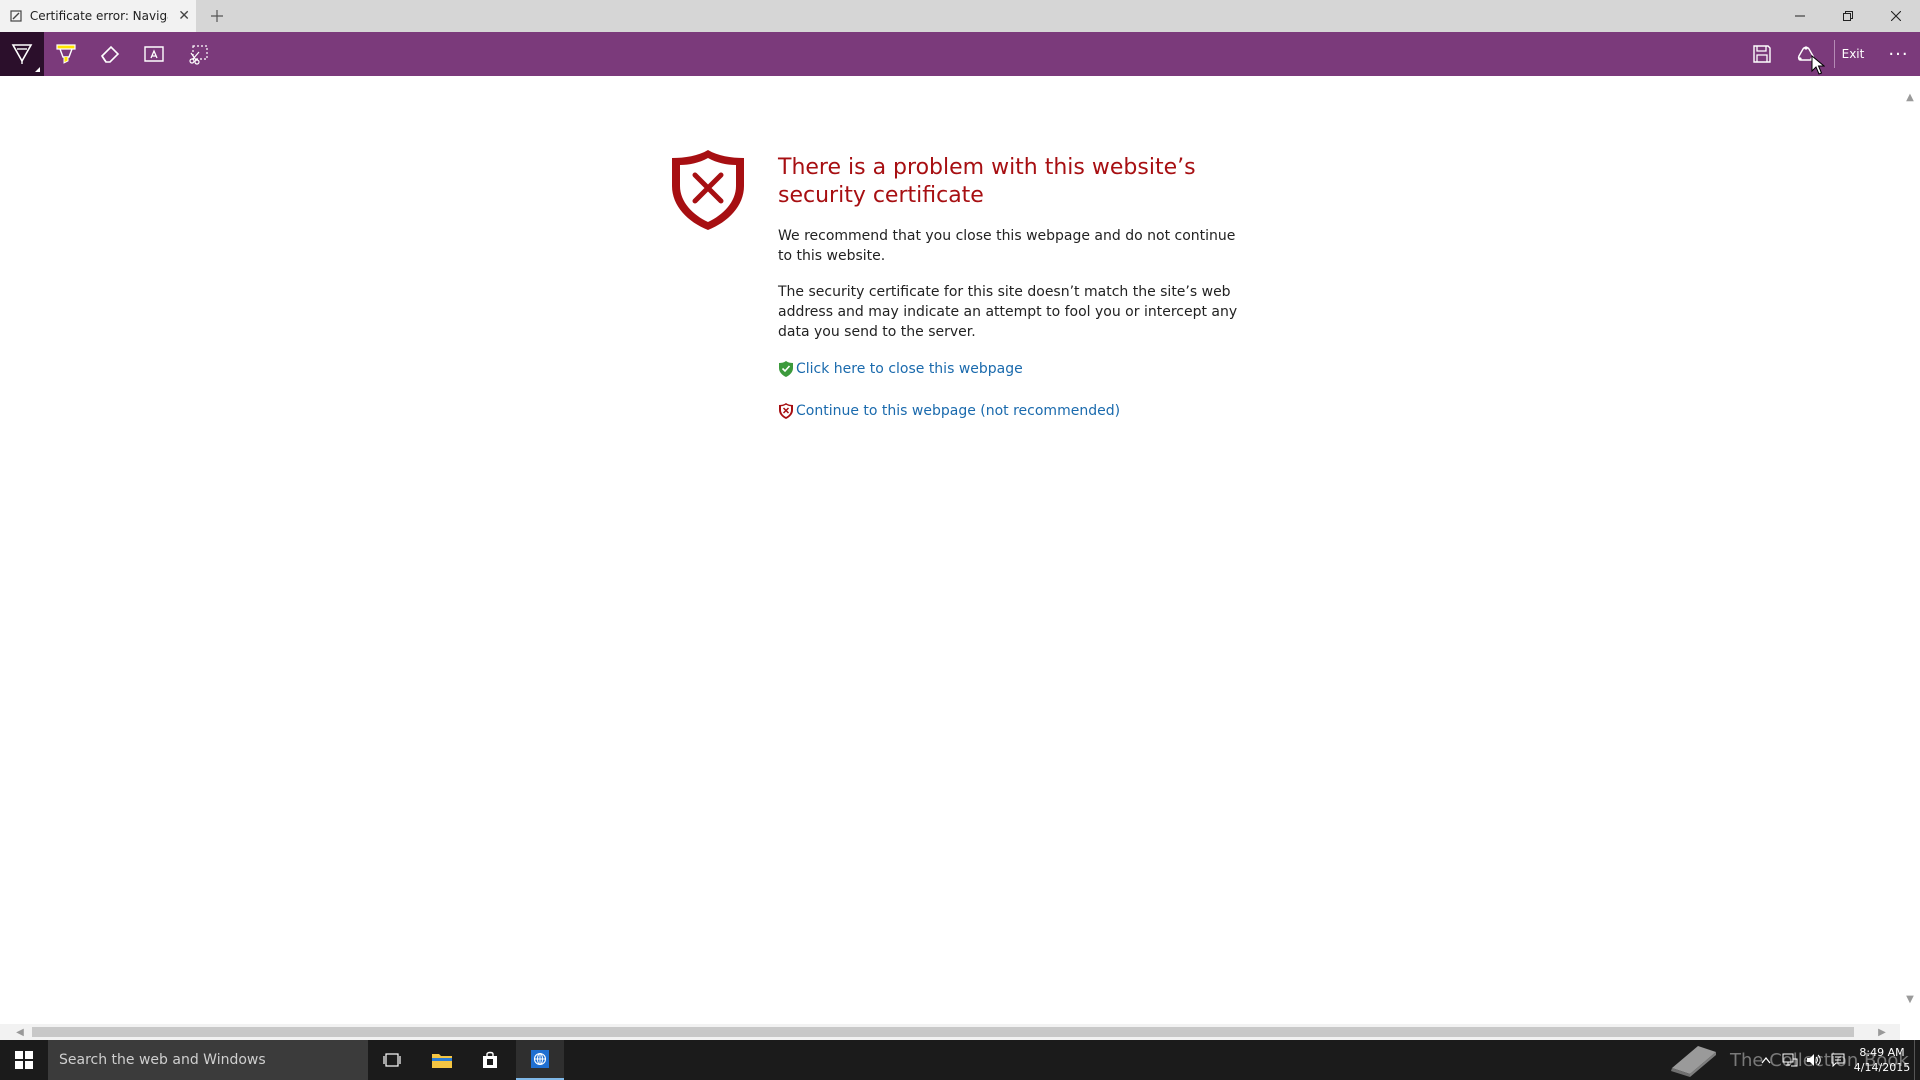  I want to click on typed-note-tool-button, so click(154, 54).